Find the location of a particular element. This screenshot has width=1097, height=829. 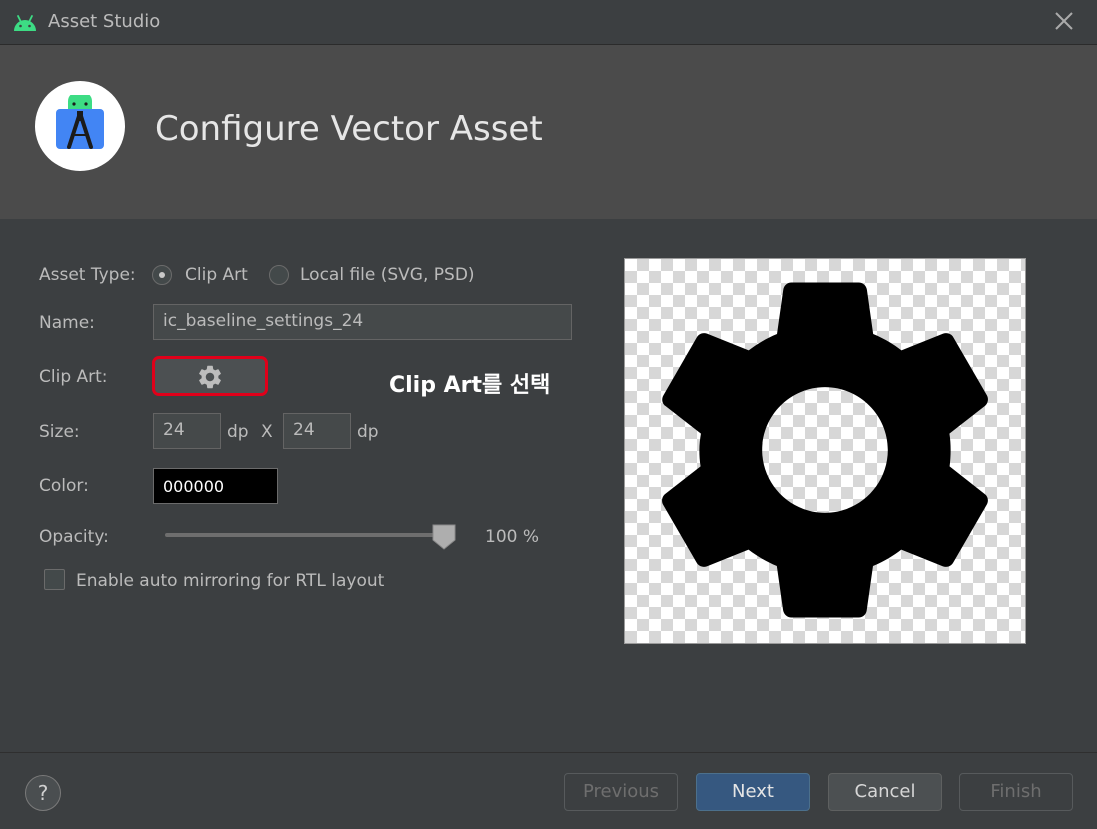

size-label: Size: is located at coordinates (59, 432).